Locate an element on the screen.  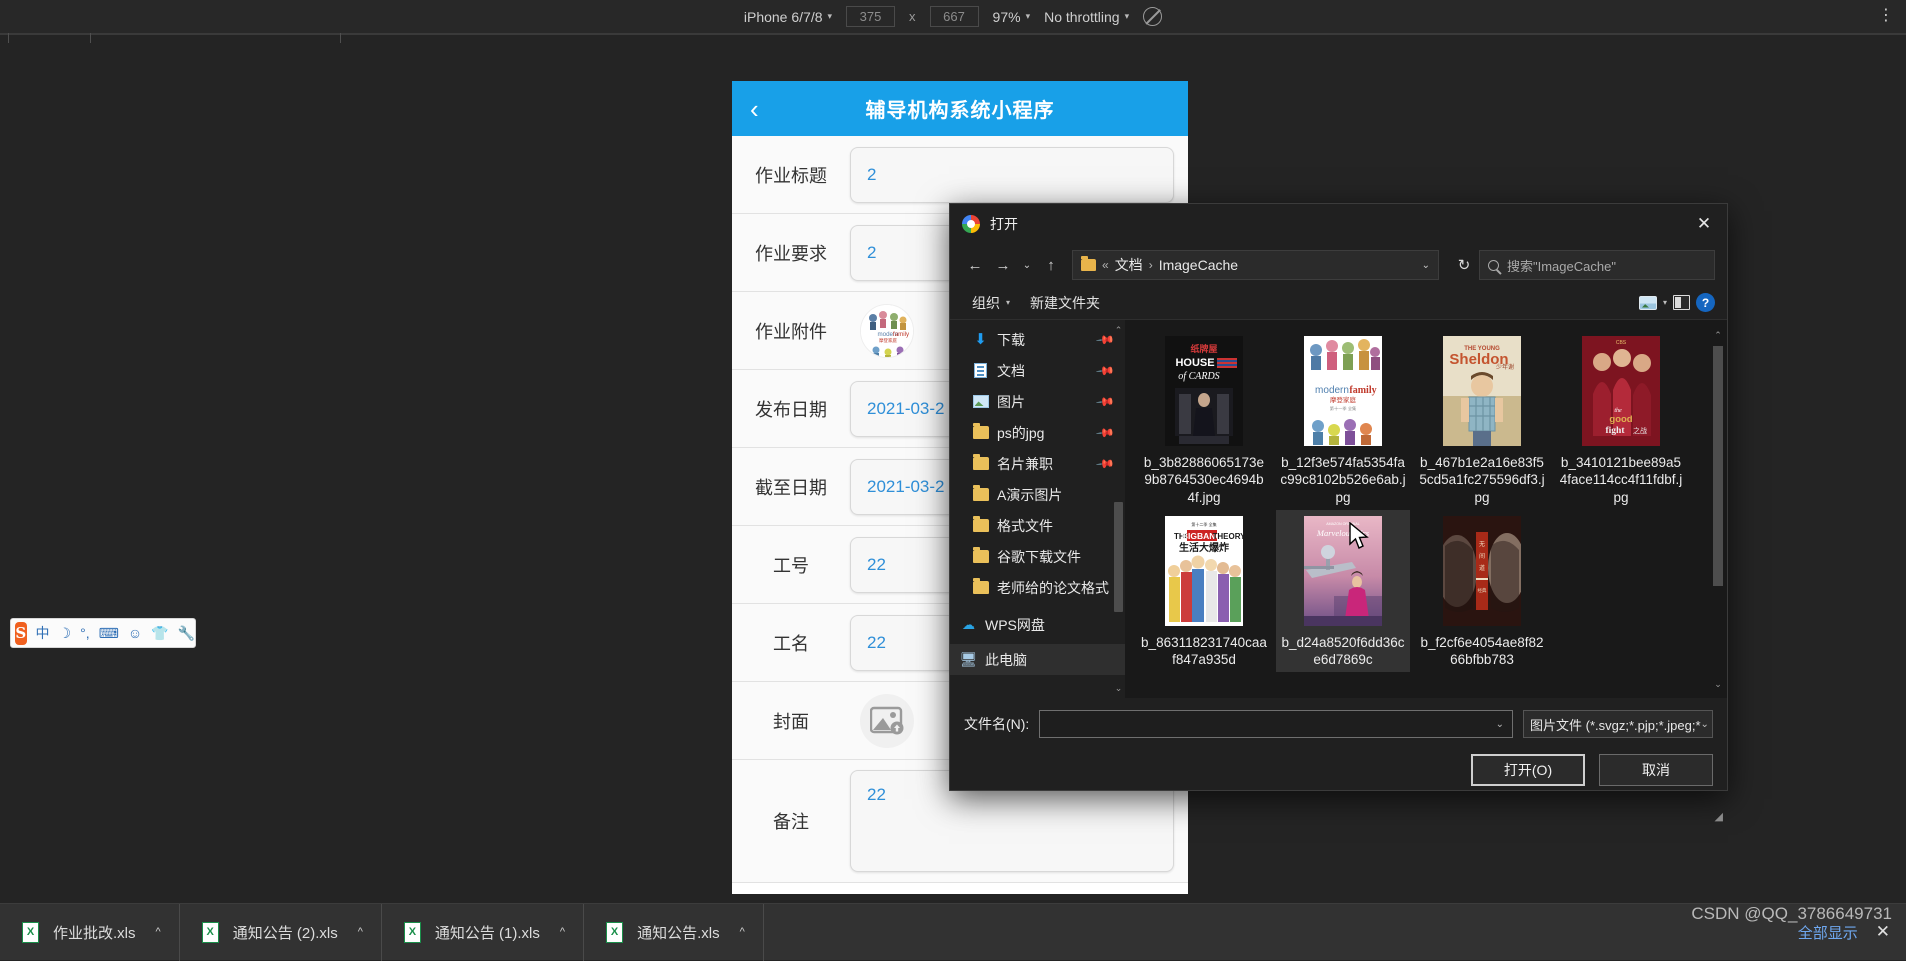
house-of-cards-thumbnail: 纸牌屋 HOUSE of CARDS is located at coordinates (1204, 391).